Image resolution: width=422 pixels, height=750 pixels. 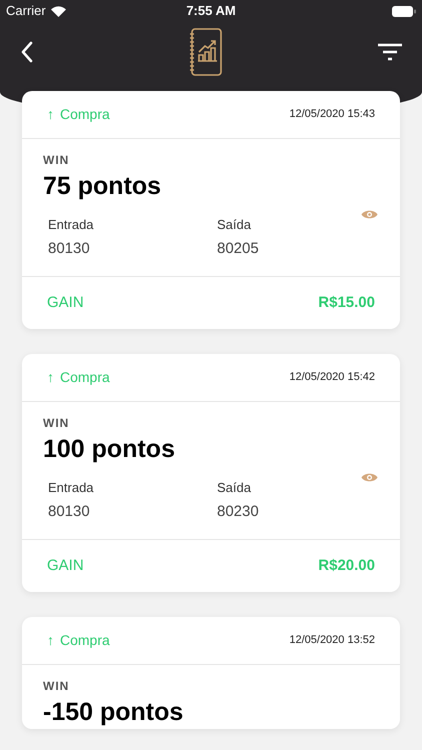 What do you see at coordinates (109, 449) in the screenshot?
I see `points-value: 100 pontos` at bounding box center [109, 449].